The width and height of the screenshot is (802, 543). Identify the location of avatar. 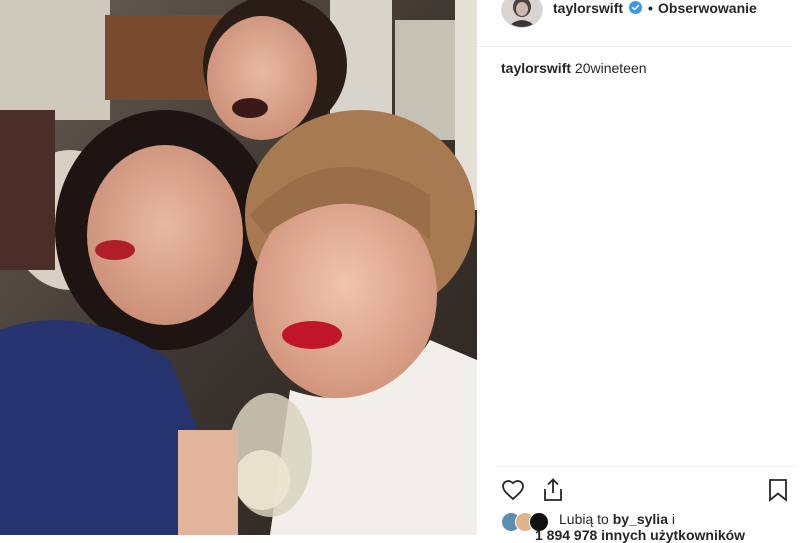
(522, 14).